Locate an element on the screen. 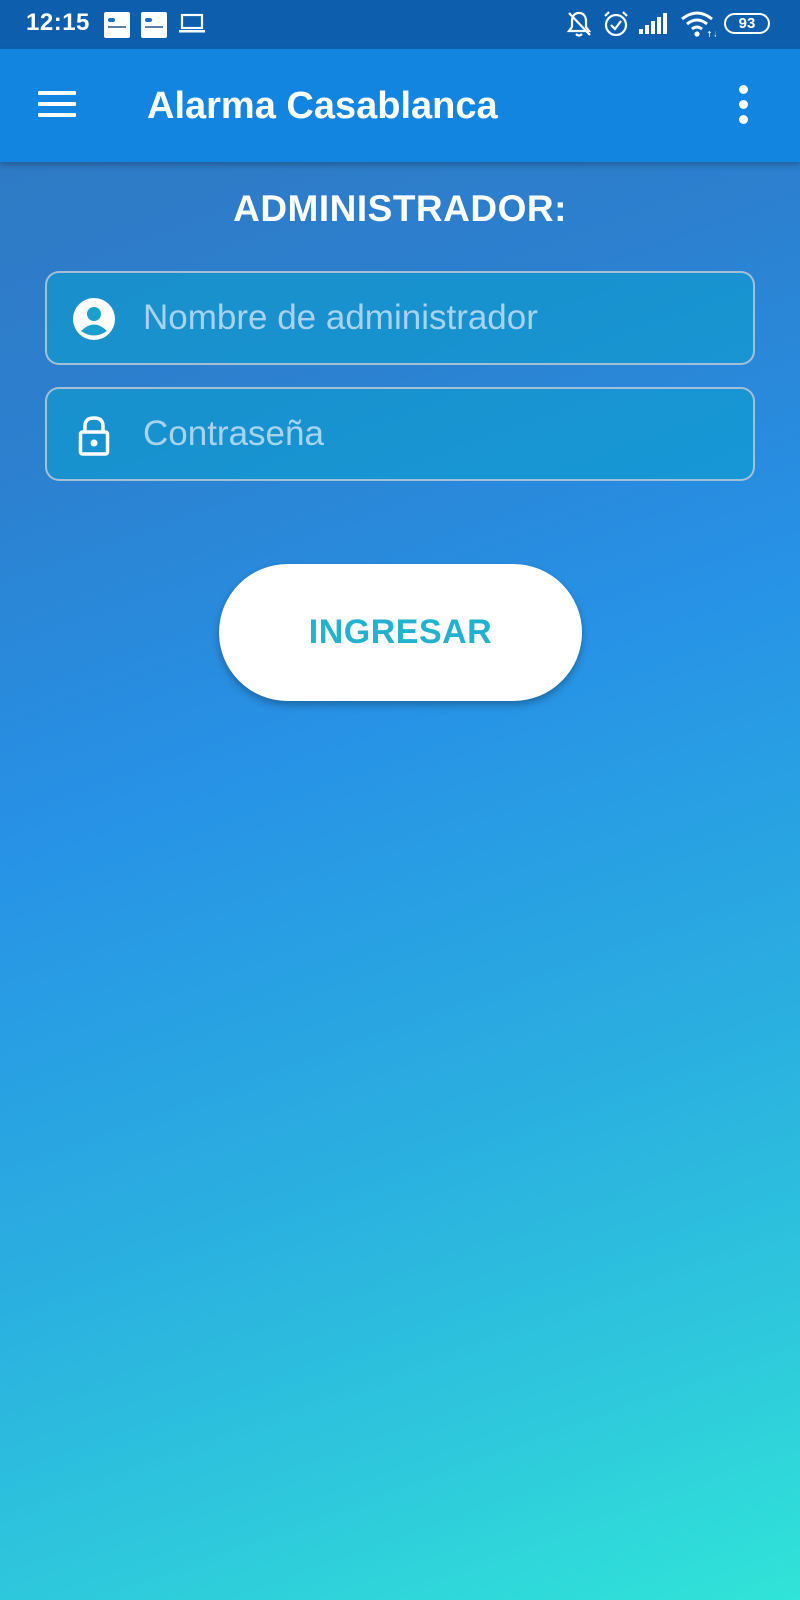 This screenshot has height=1600, width=800. battery-level: 93 is located at coordinates (747, 23).